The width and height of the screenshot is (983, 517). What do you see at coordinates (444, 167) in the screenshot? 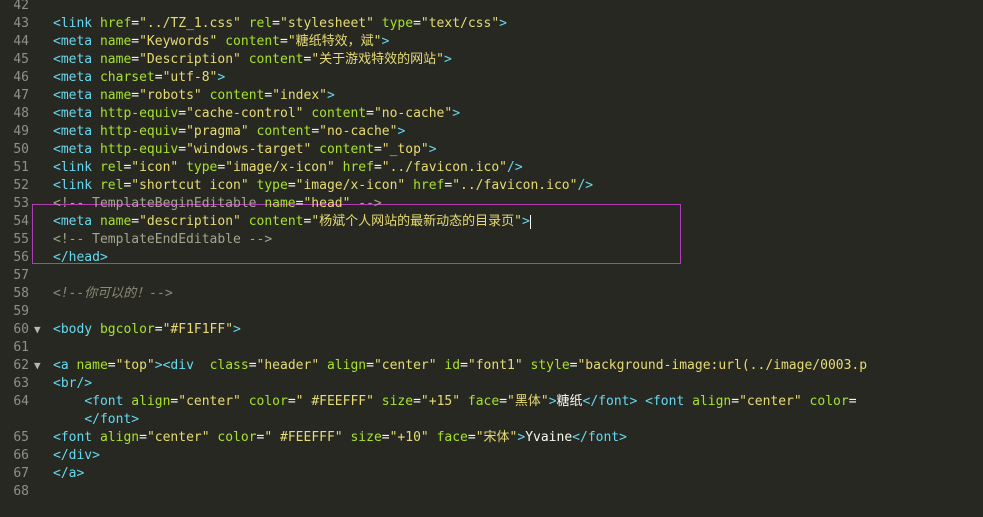
I see `code-token: "../favicon.ico"` at bounding box center [444, 167].